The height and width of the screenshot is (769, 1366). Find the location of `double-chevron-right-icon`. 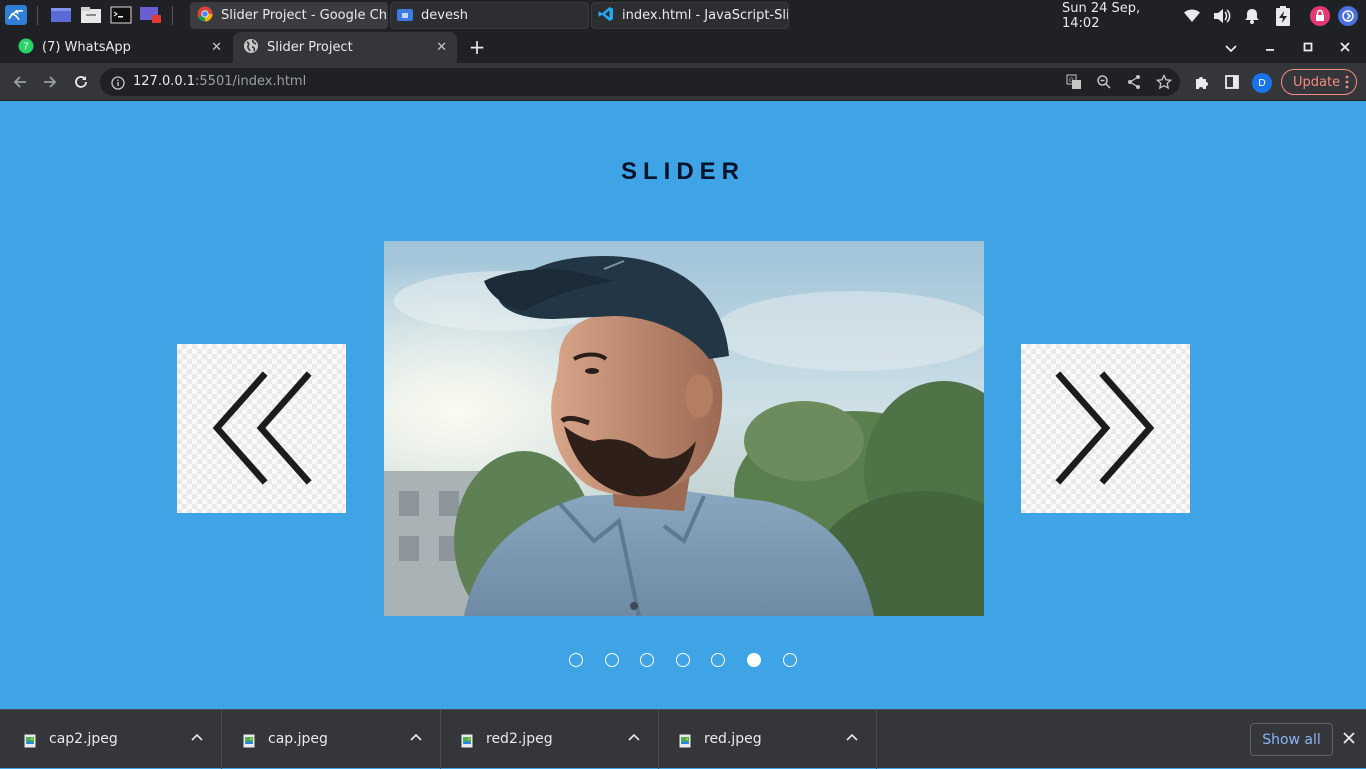

double-chevron-right-icon is located at coordinates (1105, 428).